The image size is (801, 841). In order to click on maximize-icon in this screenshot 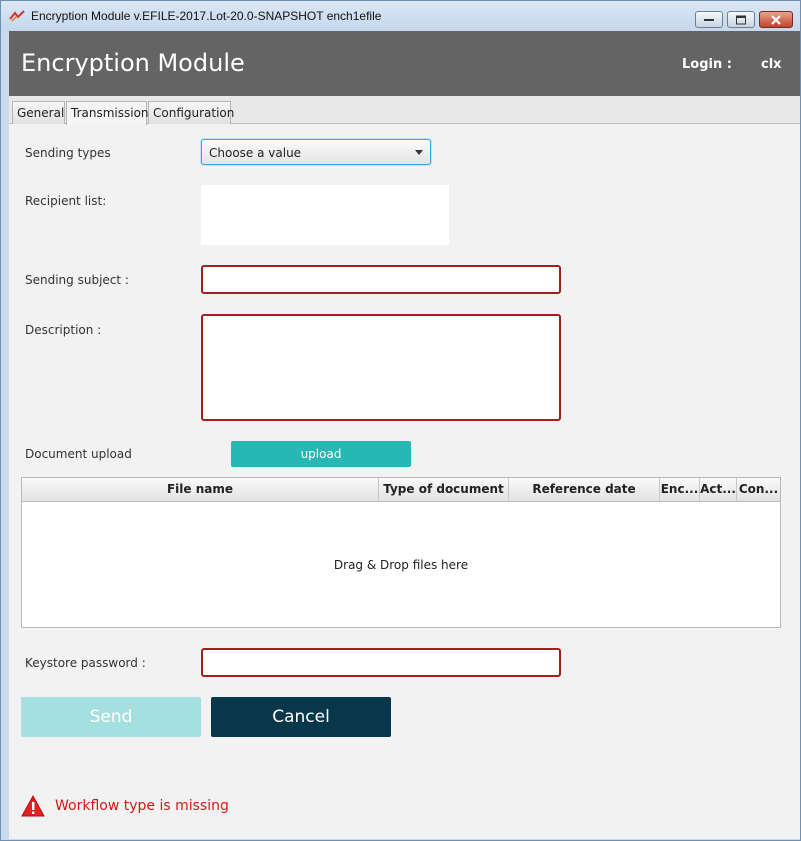, I will do `click(741, 19)`.